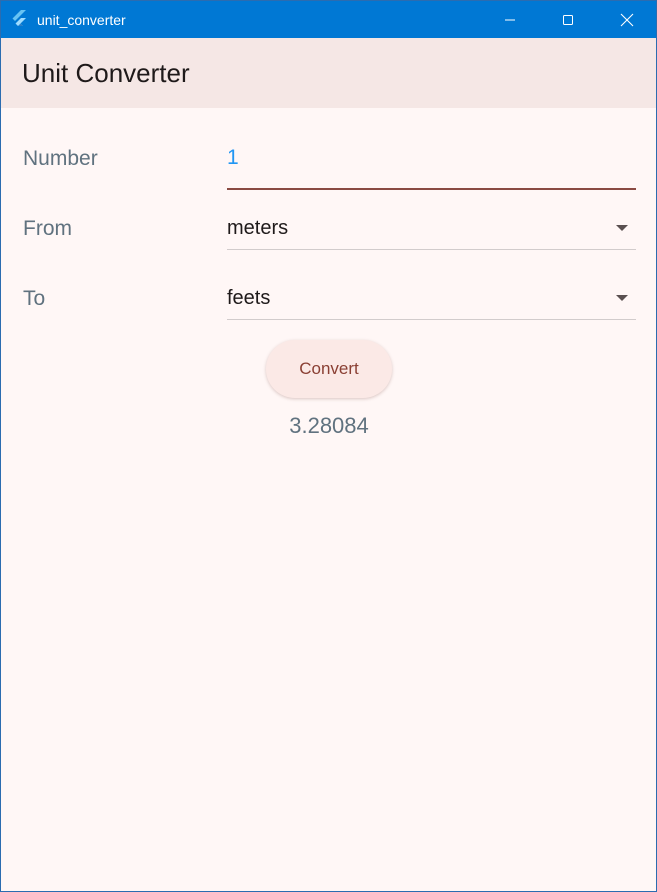 The height and width of the screenshot is (892, 657). What do you see at coordinates (47, 228) in the screenshot?
I see `from-label: From` at bounding box center [47, 228].